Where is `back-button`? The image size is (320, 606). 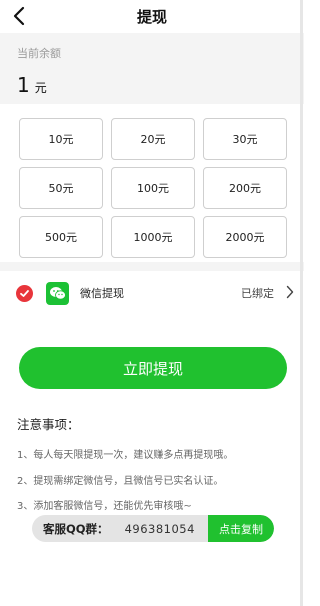 back-button is located at coordinates (19, 16).